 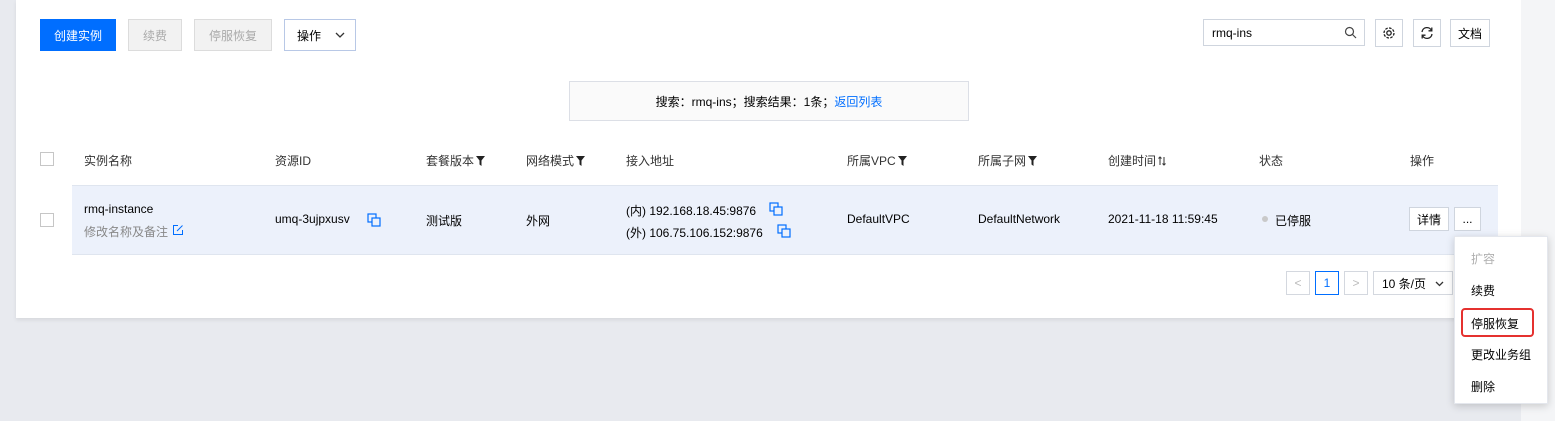 What do you see at coordinates (1298, 283) in the screenshot?
I see `prev-page-button: <` at bounding box center [1298, 283].